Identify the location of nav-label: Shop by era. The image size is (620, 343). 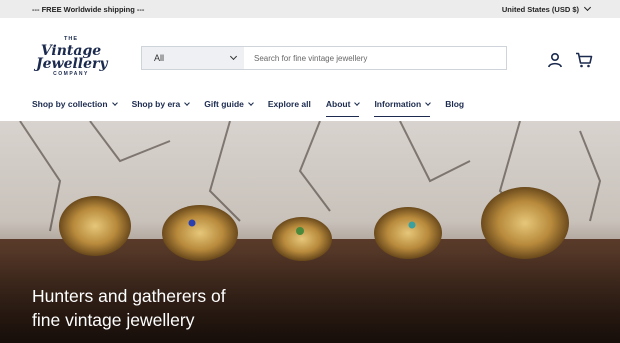
(156, 104).